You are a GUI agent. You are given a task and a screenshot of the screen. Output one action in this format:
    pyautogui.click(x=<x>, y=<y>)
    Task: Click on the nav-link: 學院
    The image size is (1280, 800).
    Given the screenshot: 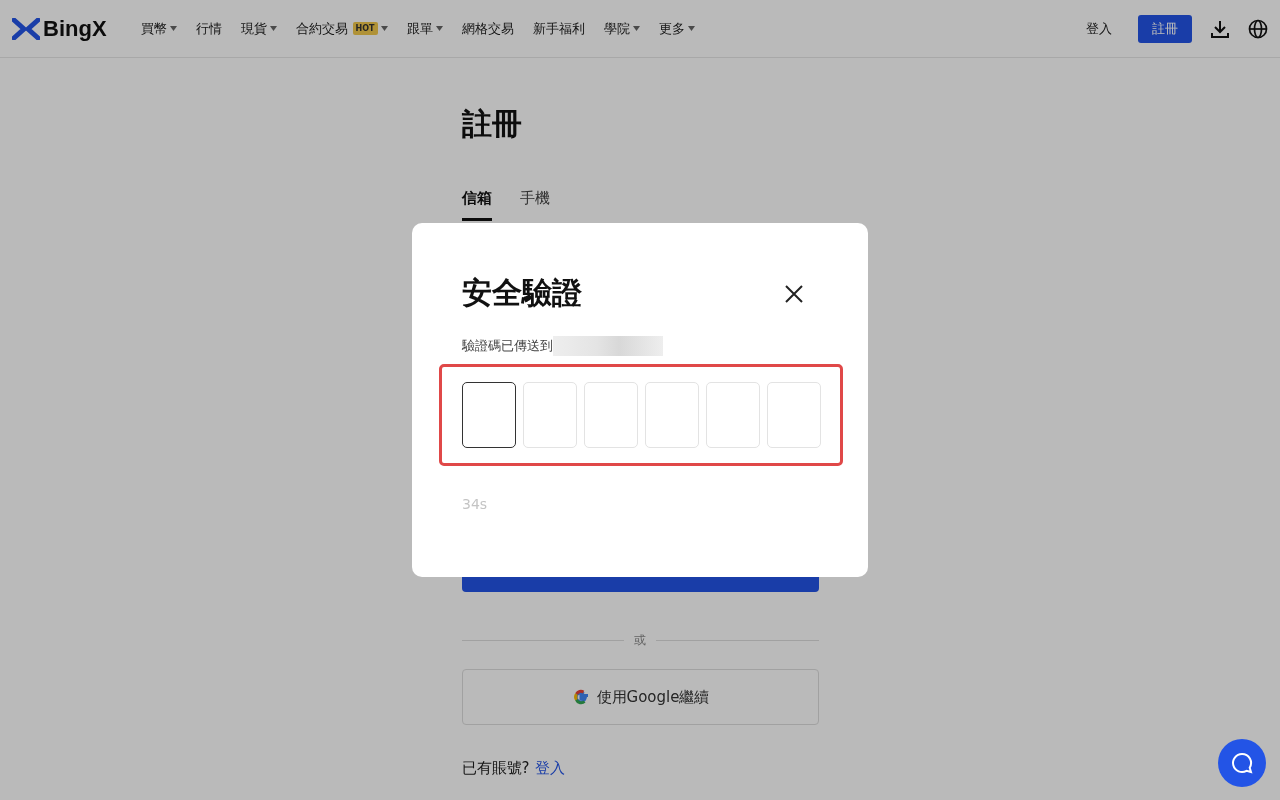 What is the action you would take?
    pyautogui.click(x=621, y=28)
    